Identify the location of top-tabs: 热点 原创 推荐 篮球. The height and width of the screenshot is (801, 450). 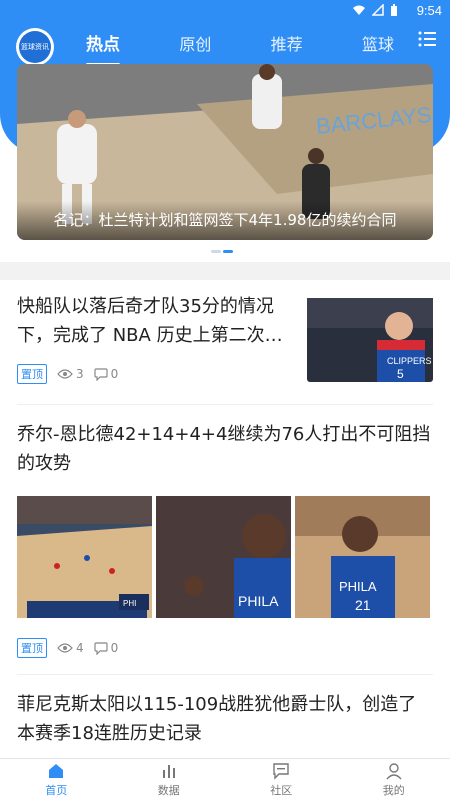
(240, 45).